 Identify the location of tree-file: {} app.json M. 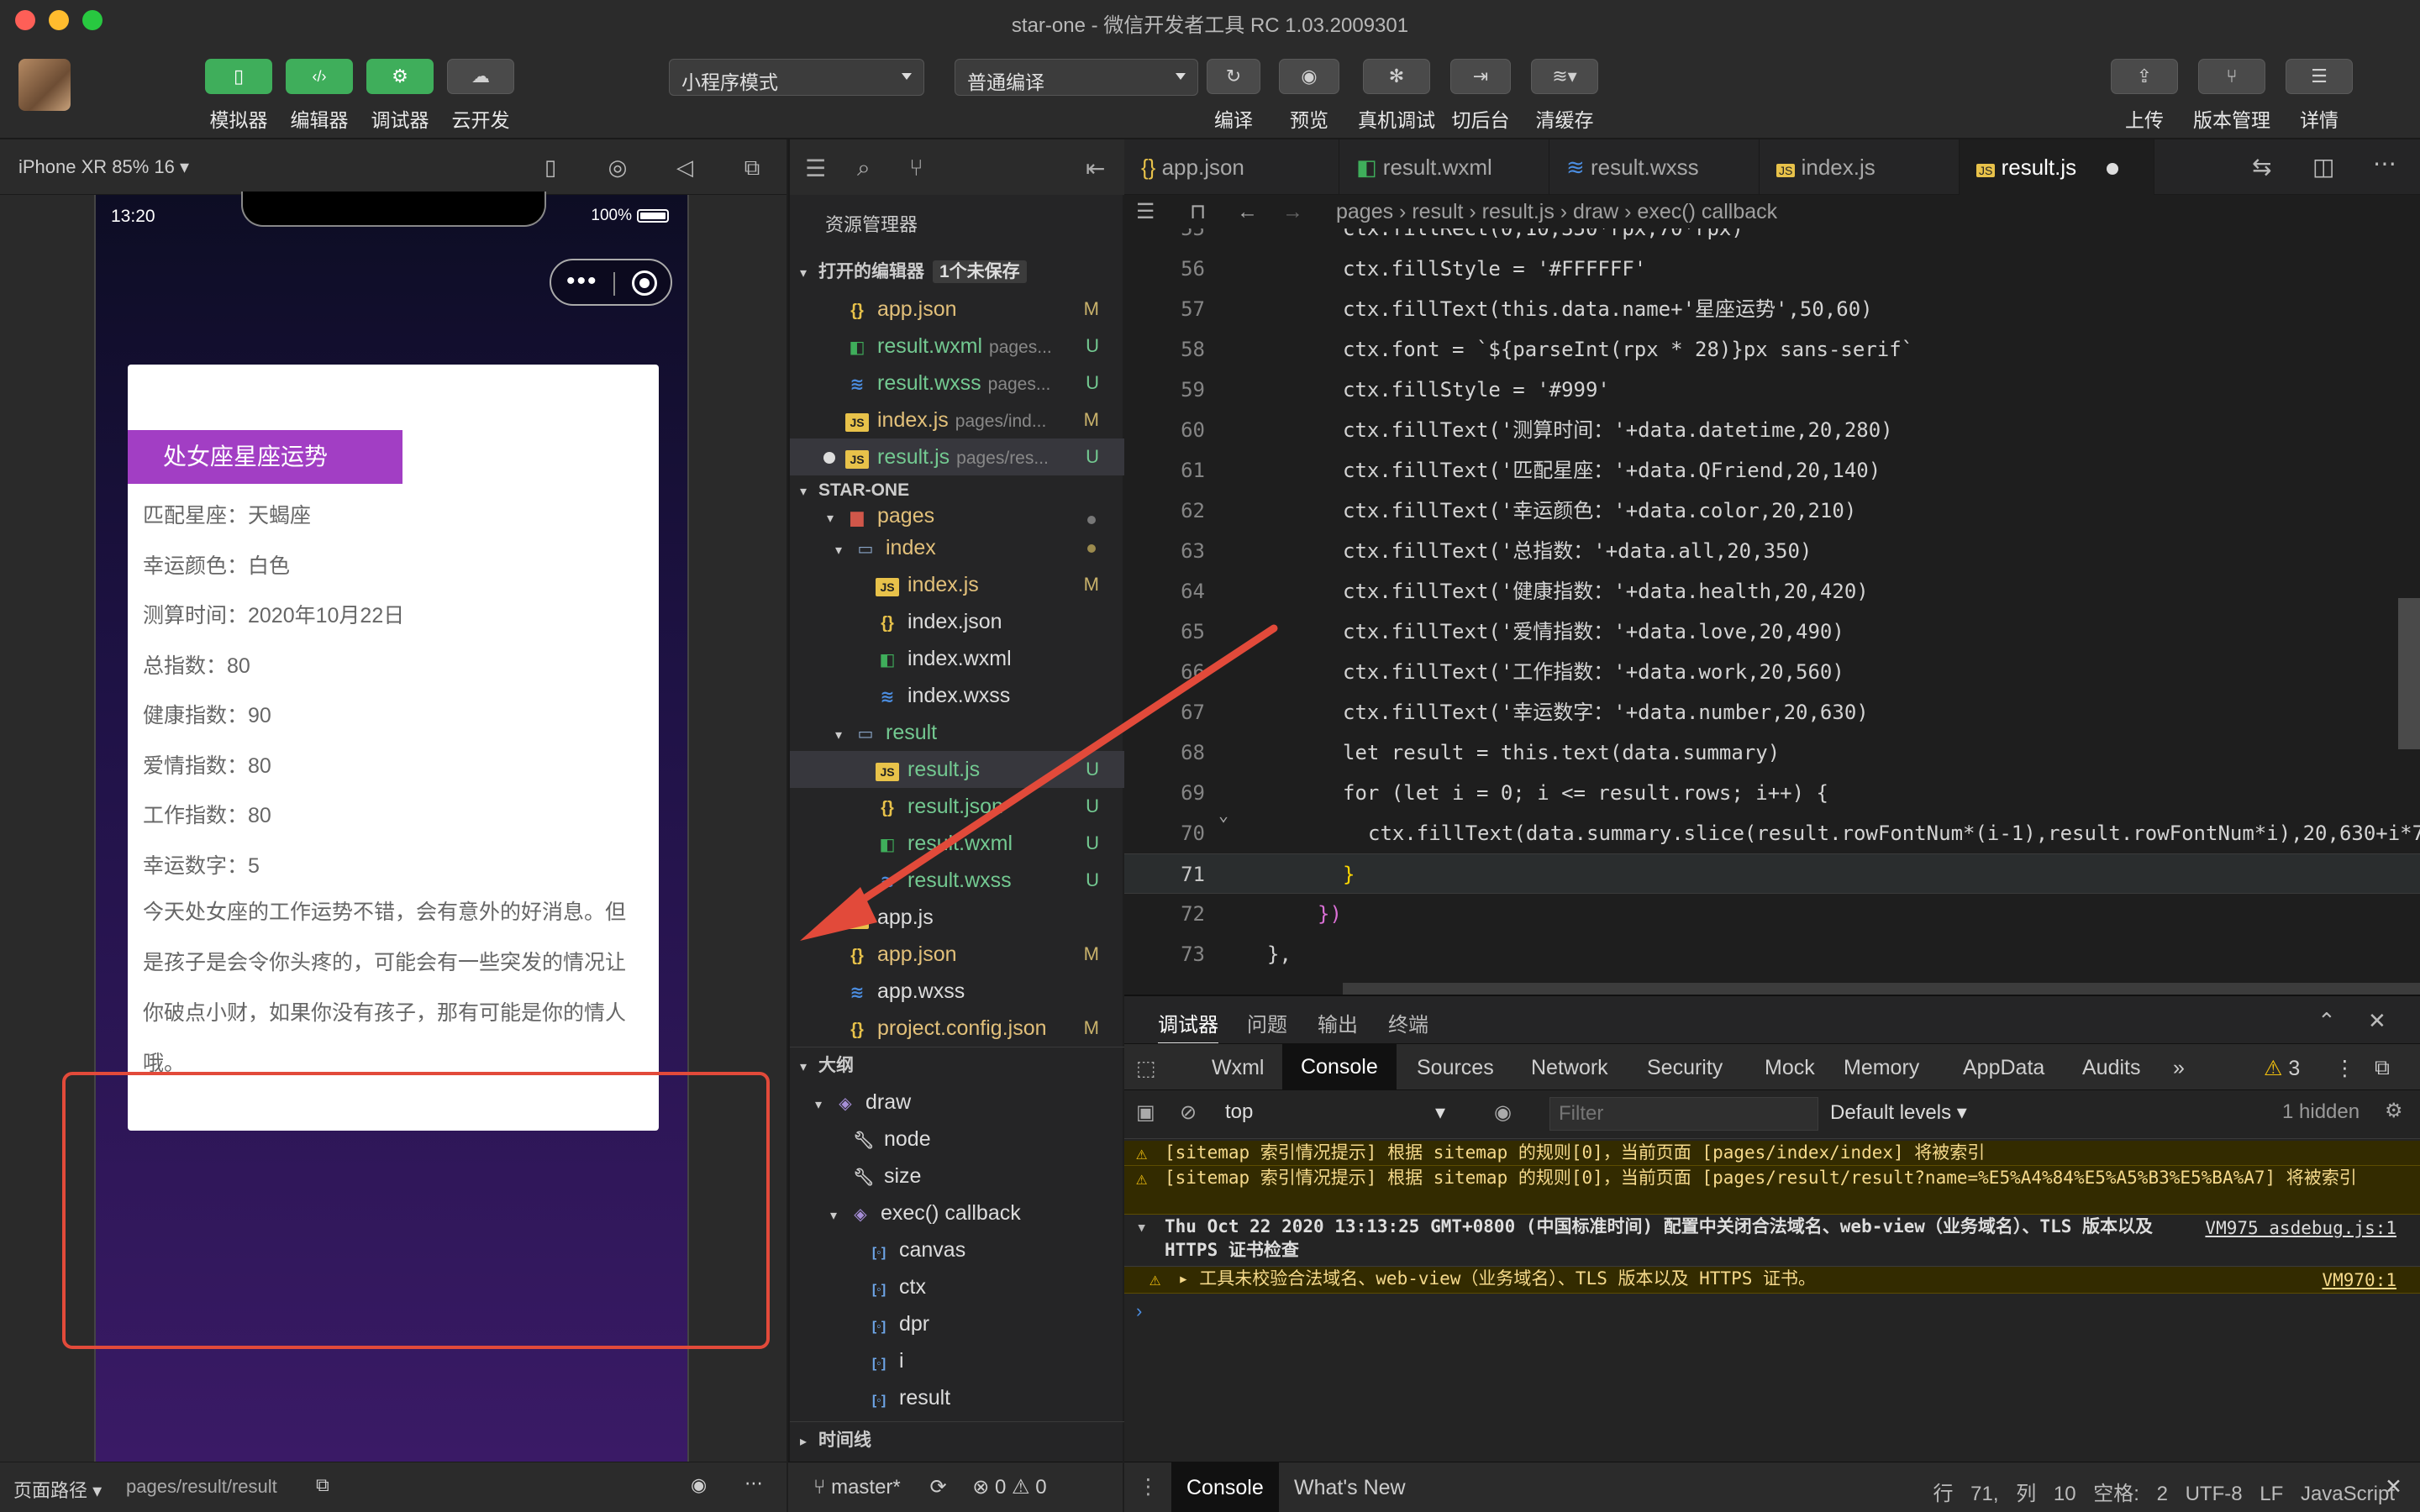
(957, 954).